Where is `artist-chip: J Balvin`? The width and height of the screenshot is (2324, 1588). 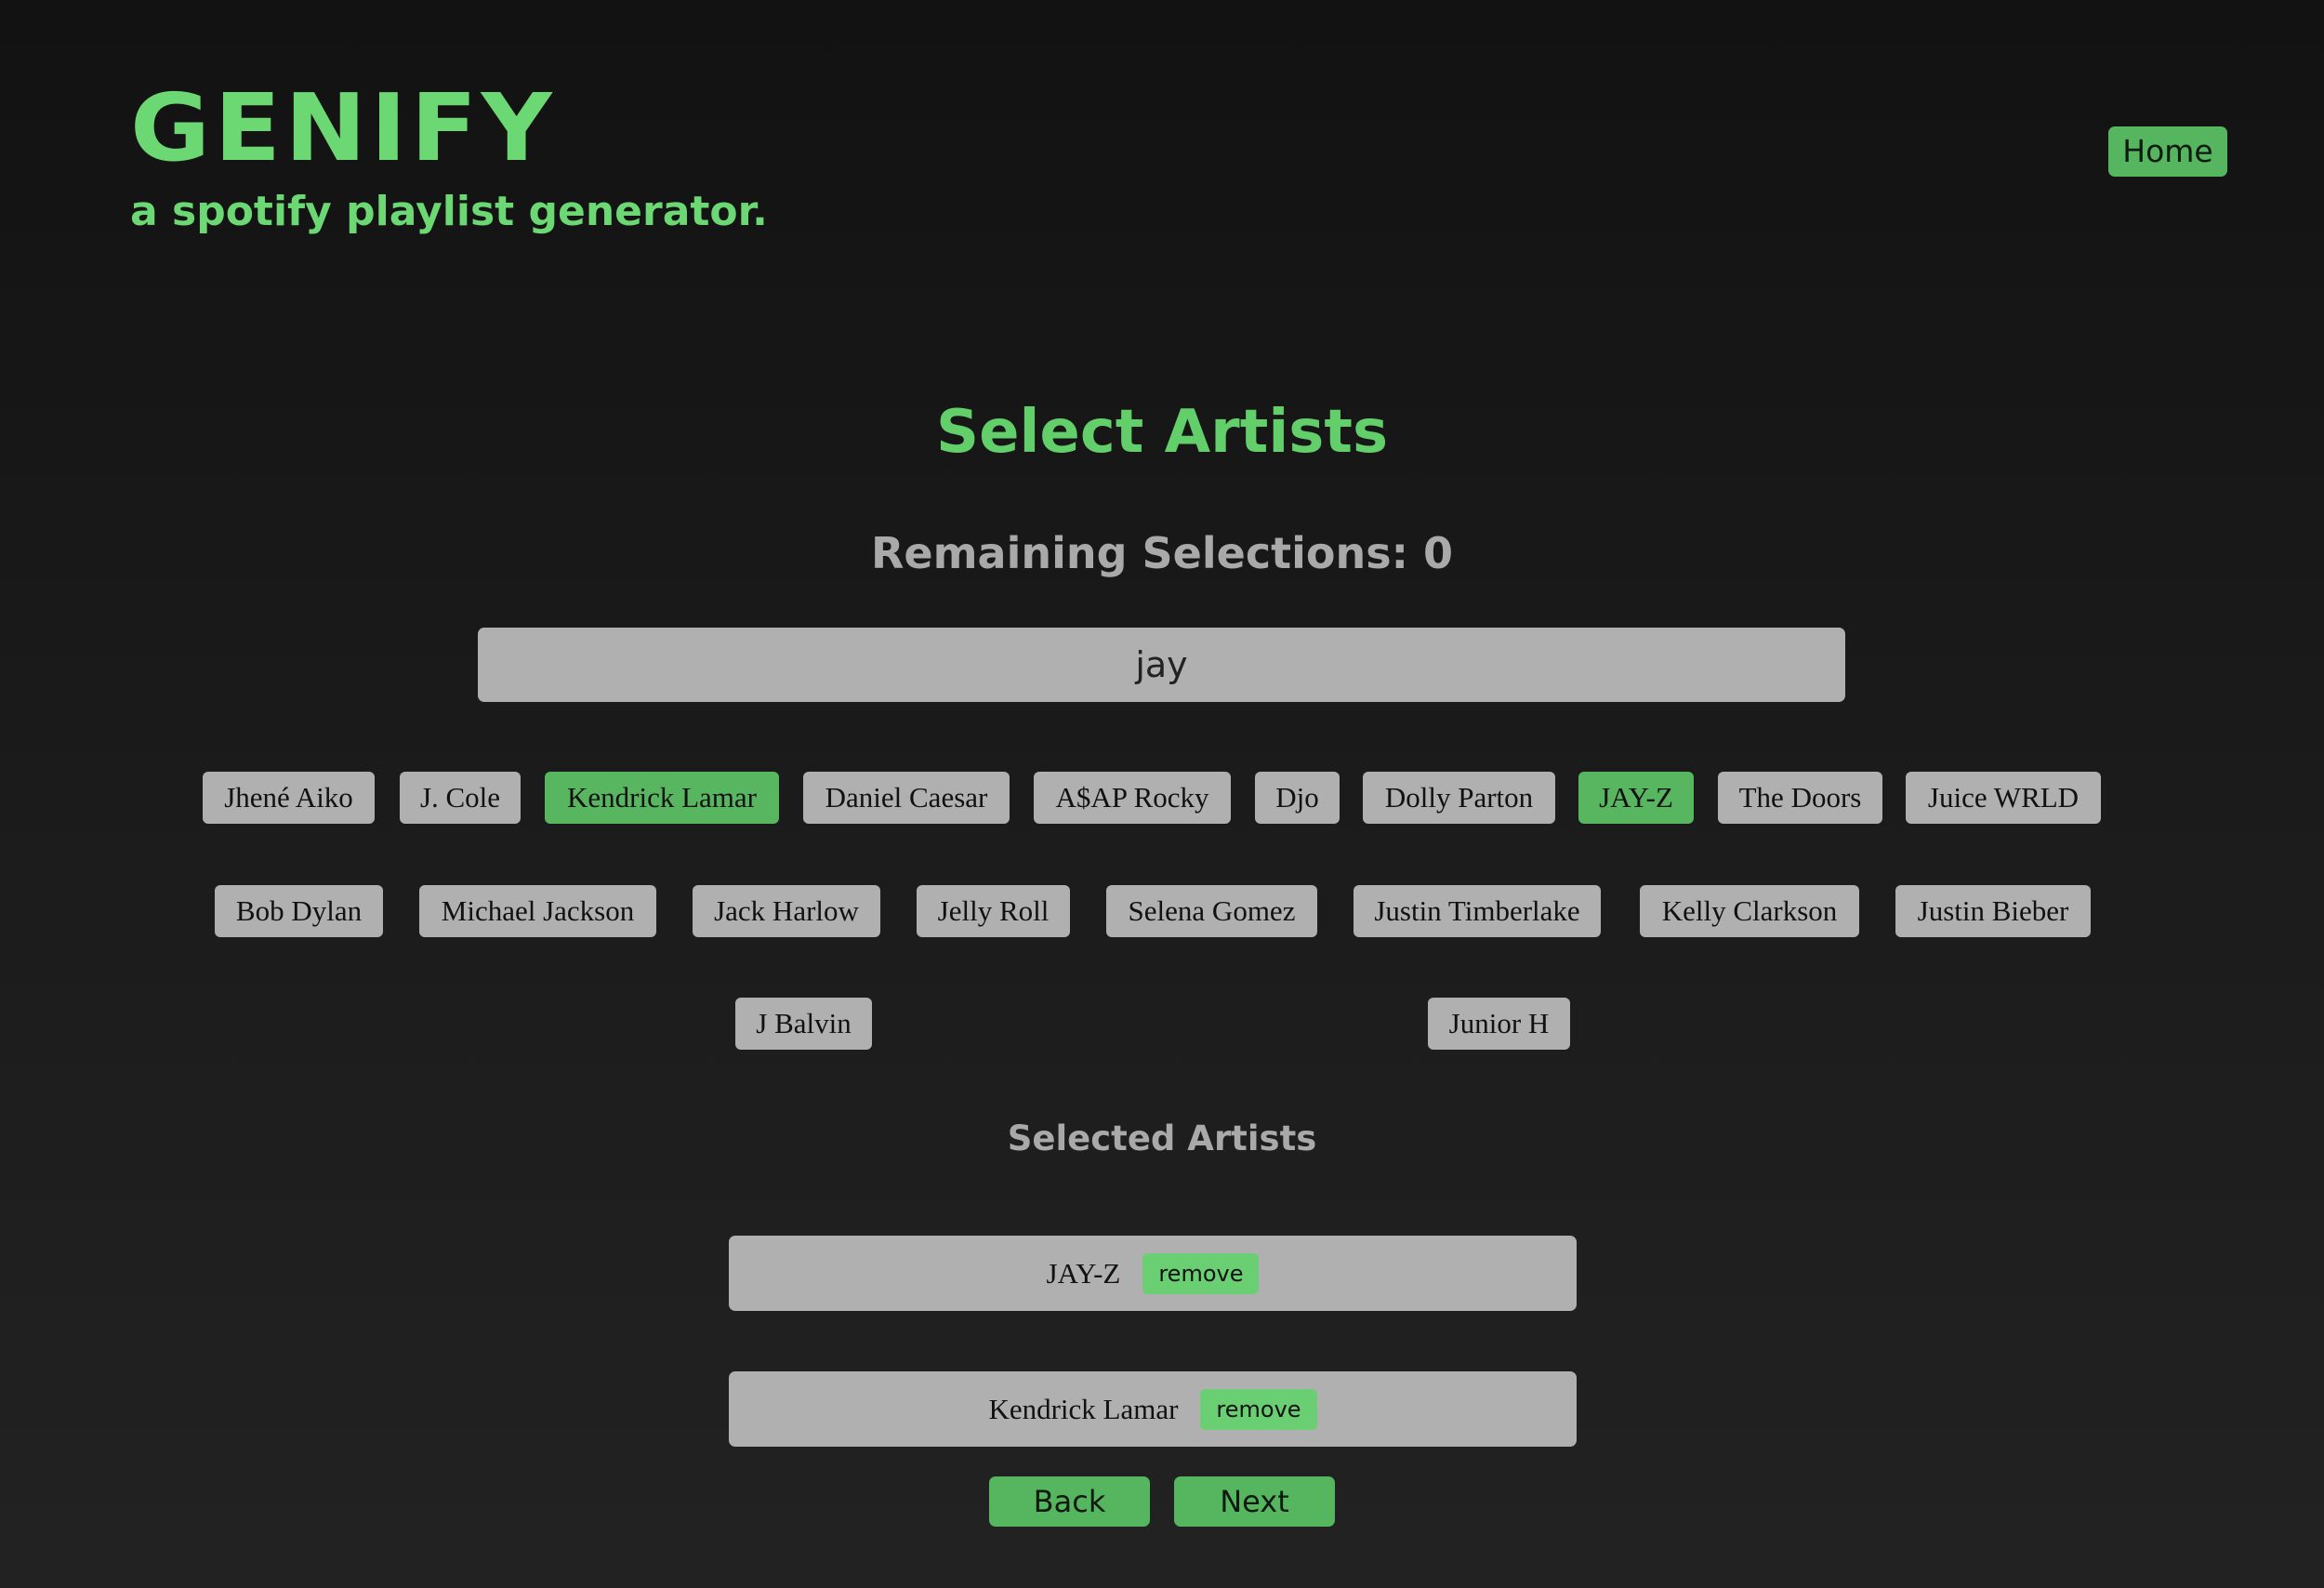
artist-chip: J Balvin is located at coordinates (803, 1024).